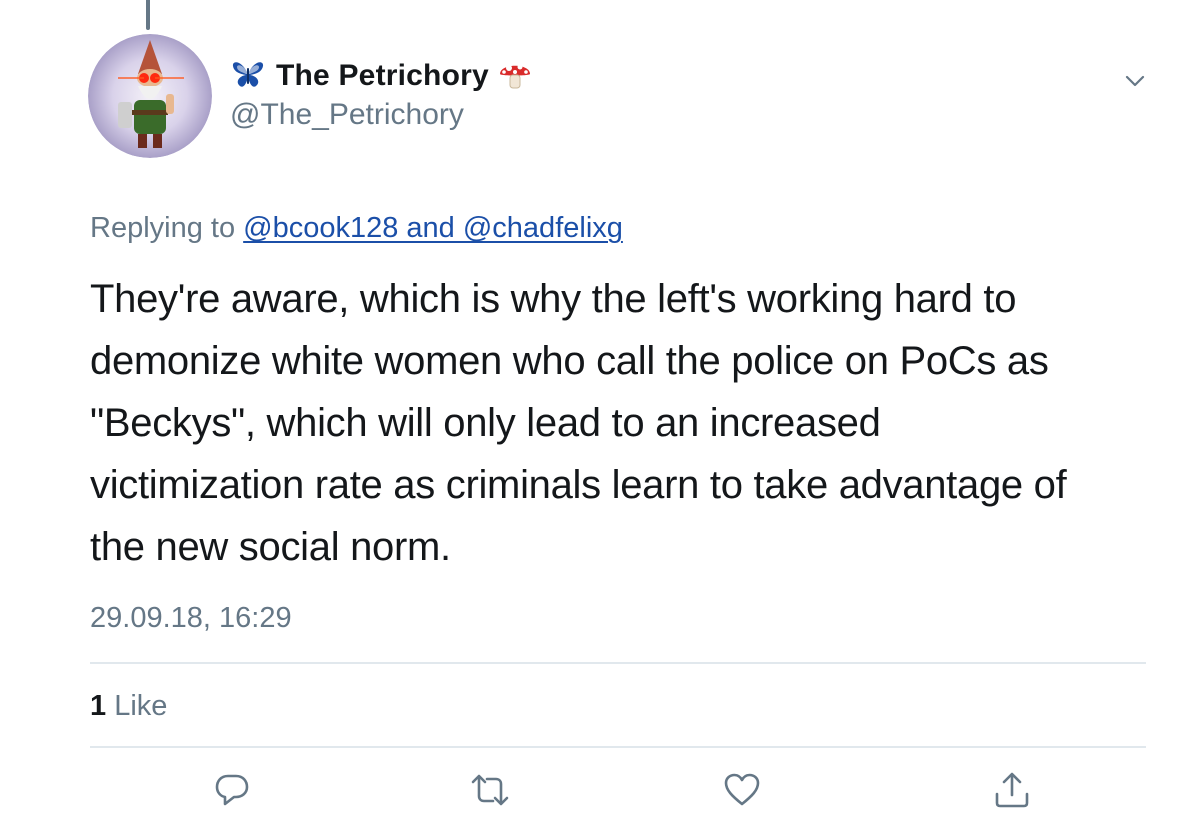  I want to click on avatar, so click(150, 96).